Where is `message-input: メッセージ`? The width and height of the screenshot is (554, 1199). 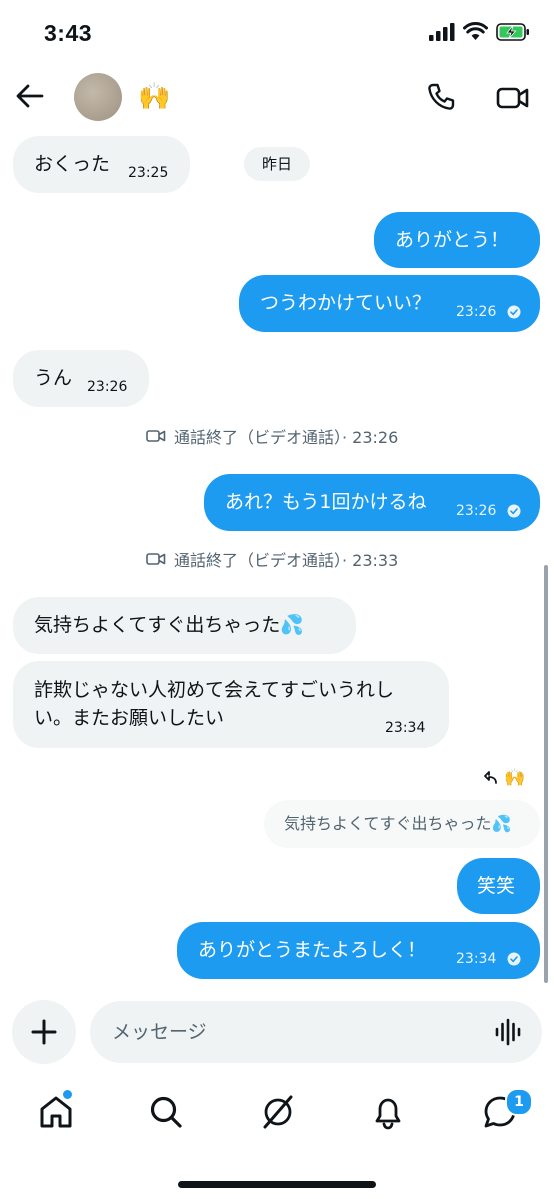 message-input: メッセージ is located at coordinates (316, 1032).